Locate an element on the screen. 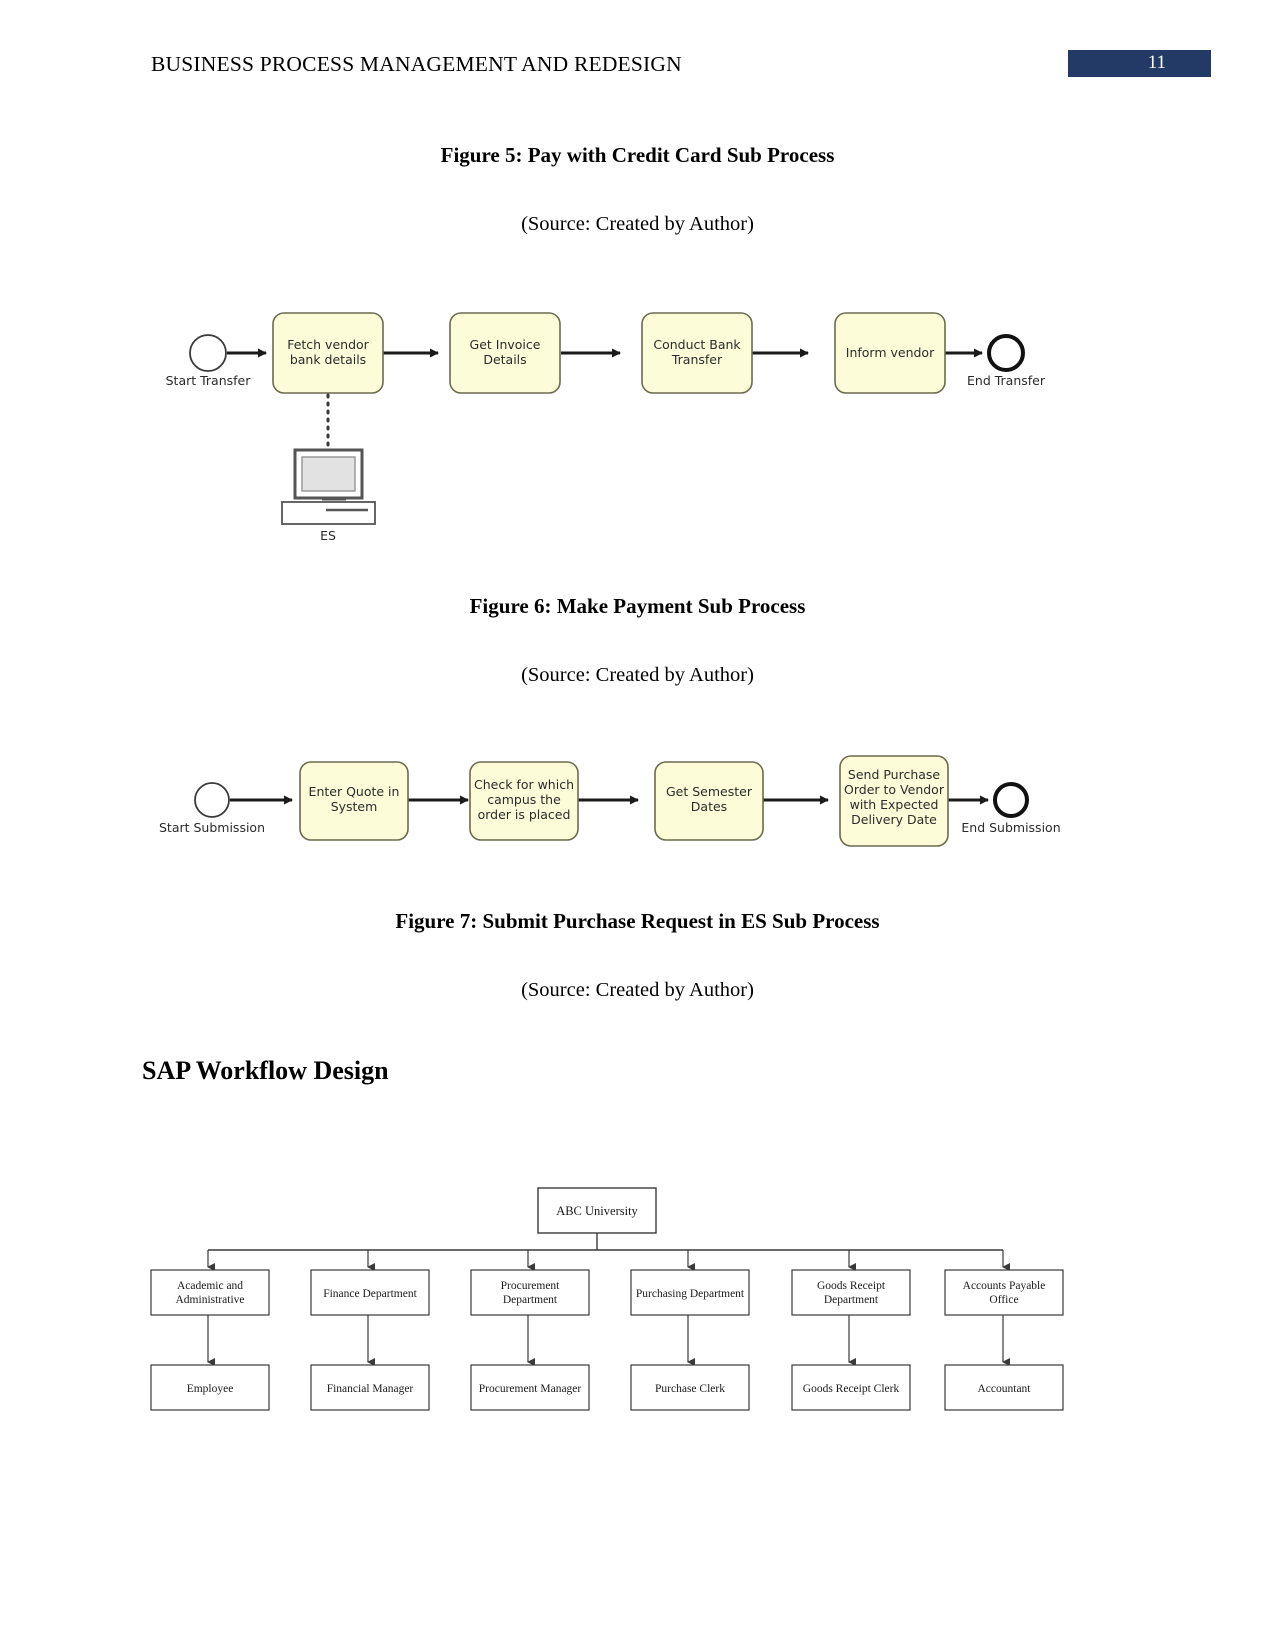  org-node-root-label: ABC University is located at coordinates (597, 1211).